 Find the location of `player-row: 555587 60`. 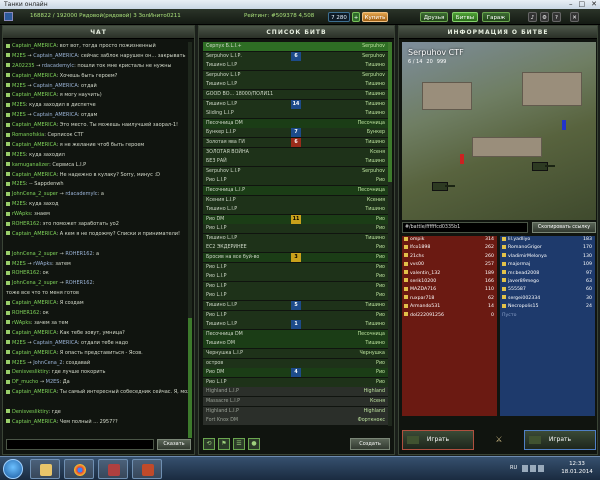

player-row: 555587 60 is located at coordinates (547, 290).